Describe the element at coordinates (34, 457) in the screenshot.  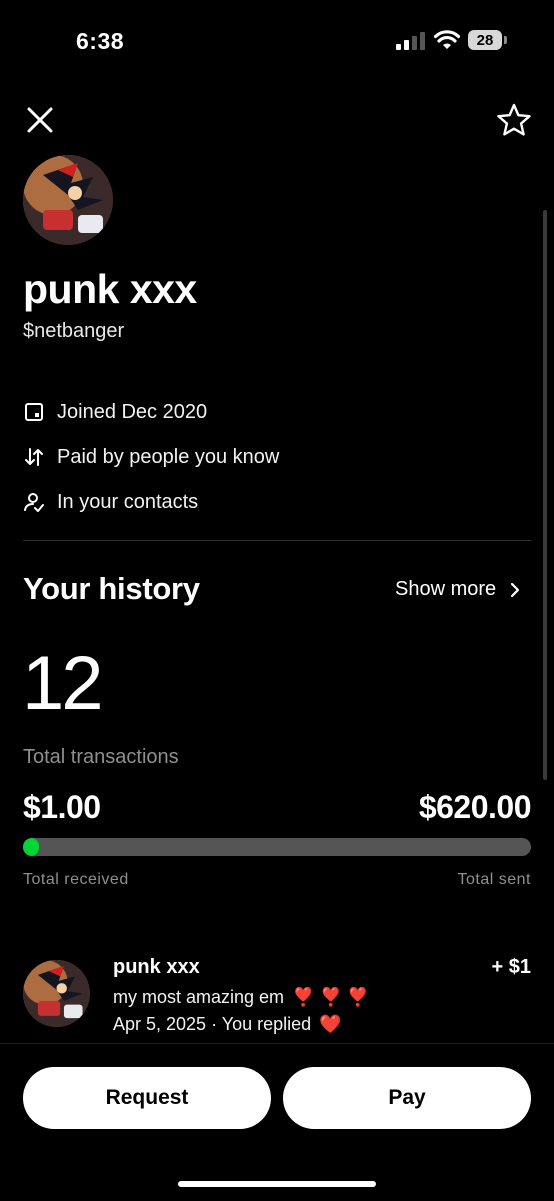
I see `arrows-updown-icon` at that location.